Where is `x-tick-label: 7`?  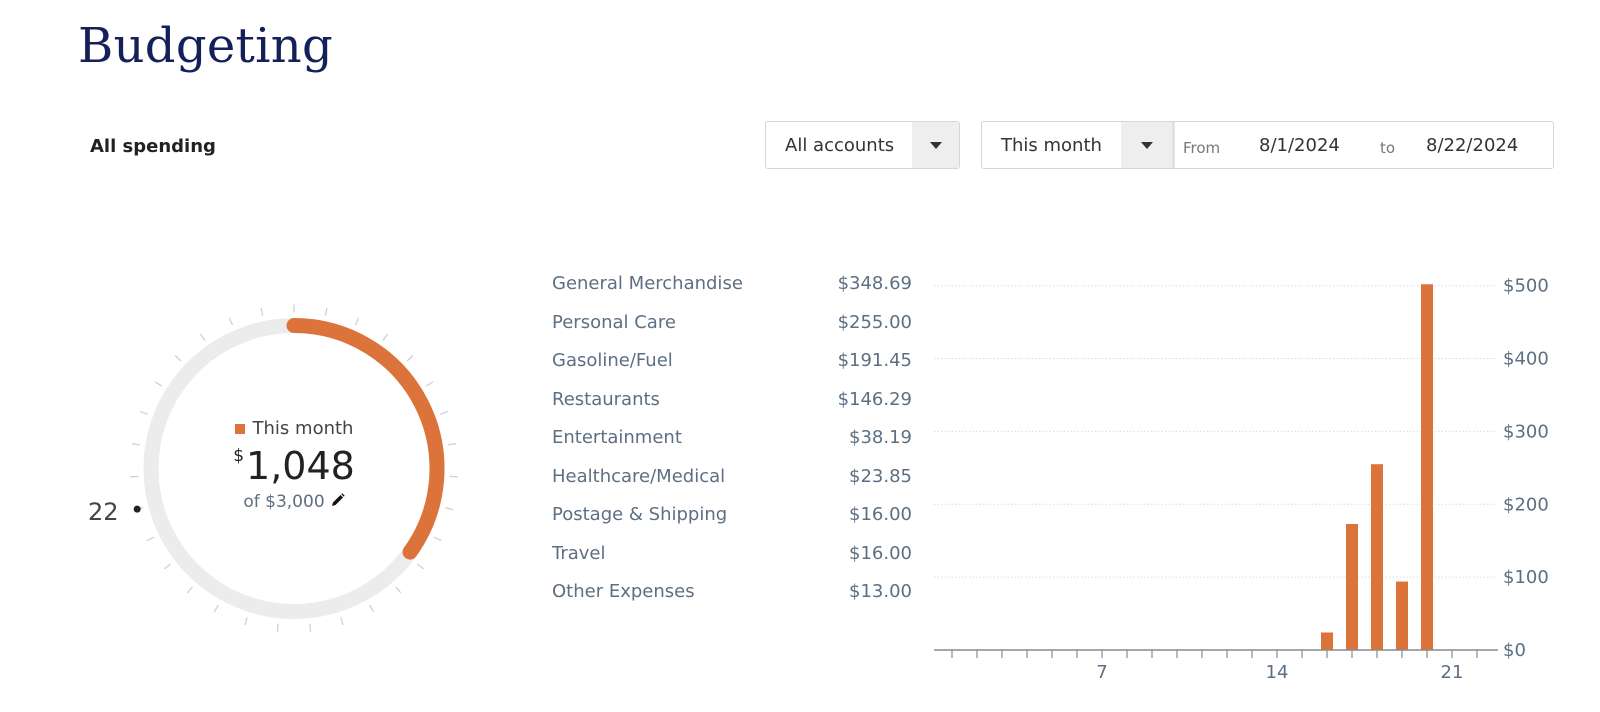
x-tick-label: 7 is located at coordinates (1101, 672).